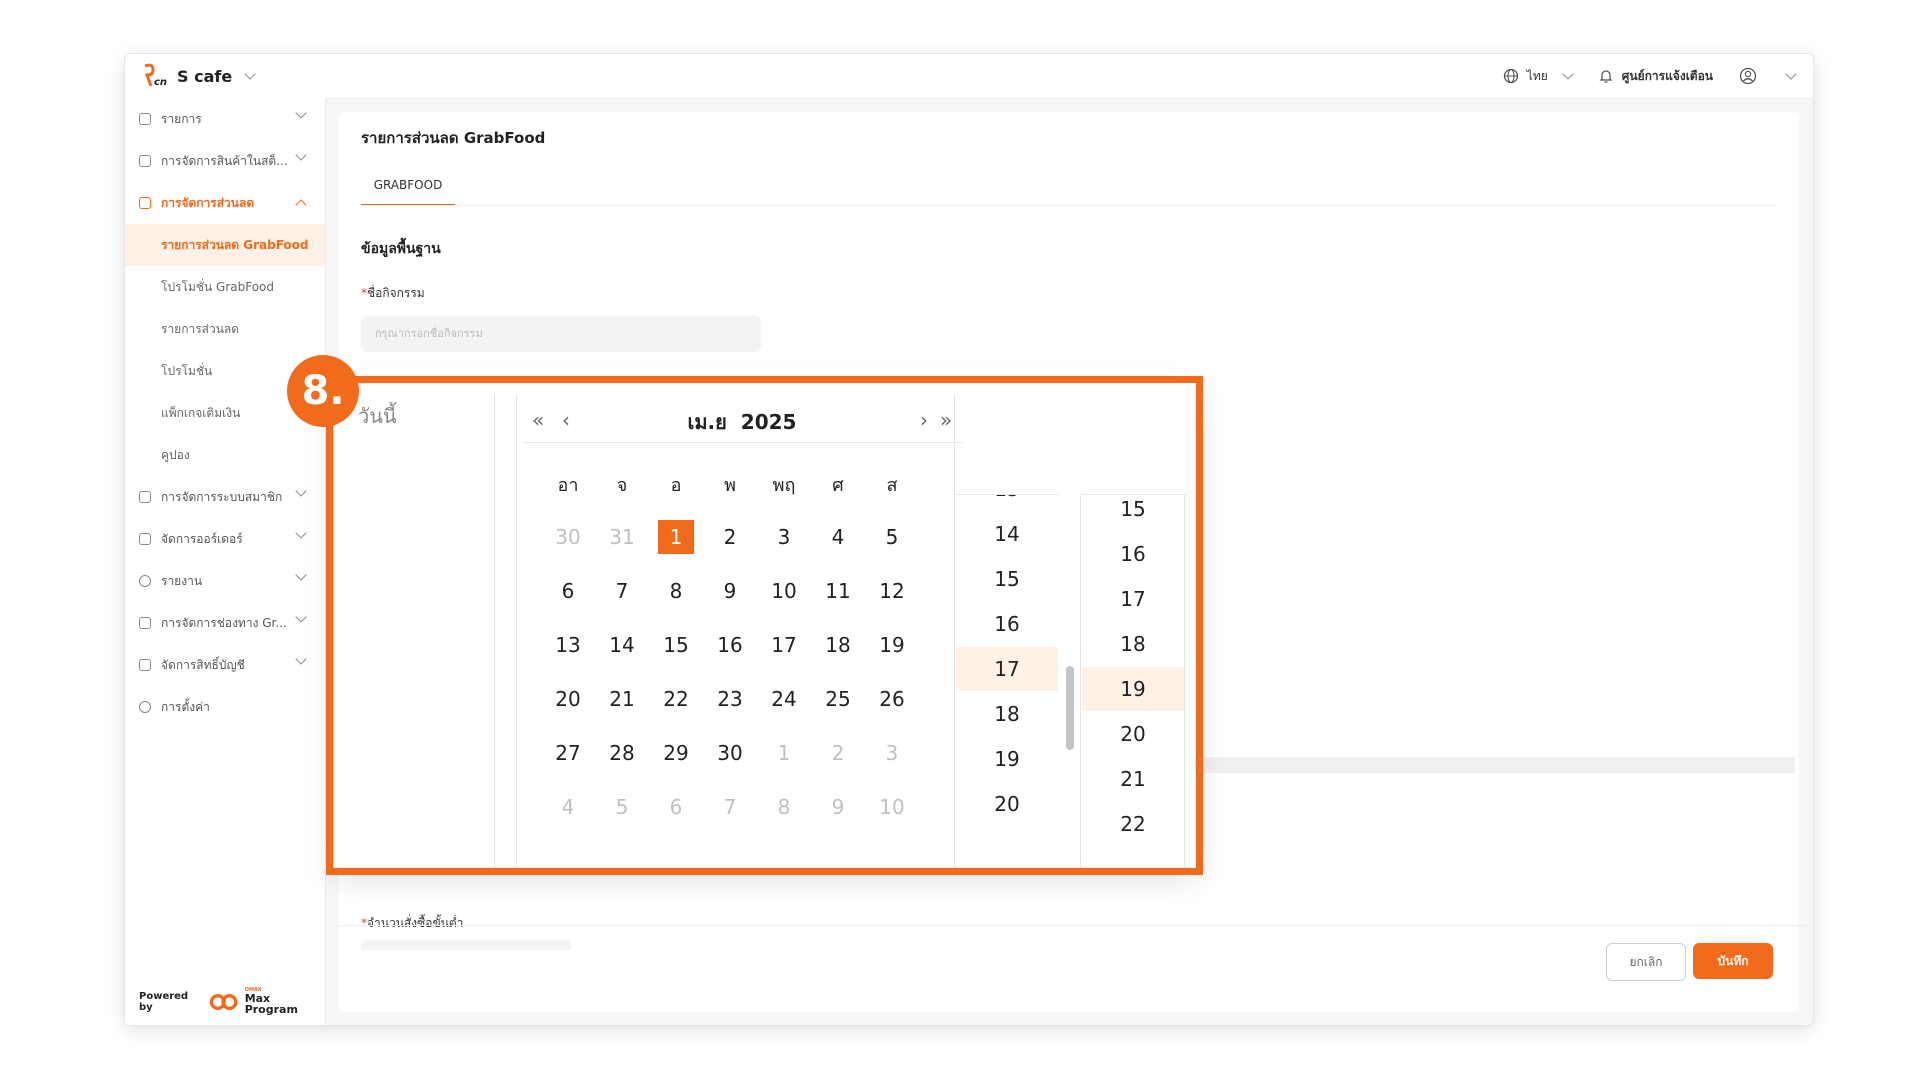  What do you see at coordinates (181, 118) in the screenshot?
I see `sidebar-item-label: รายการ` at bounding box center [181, 118].